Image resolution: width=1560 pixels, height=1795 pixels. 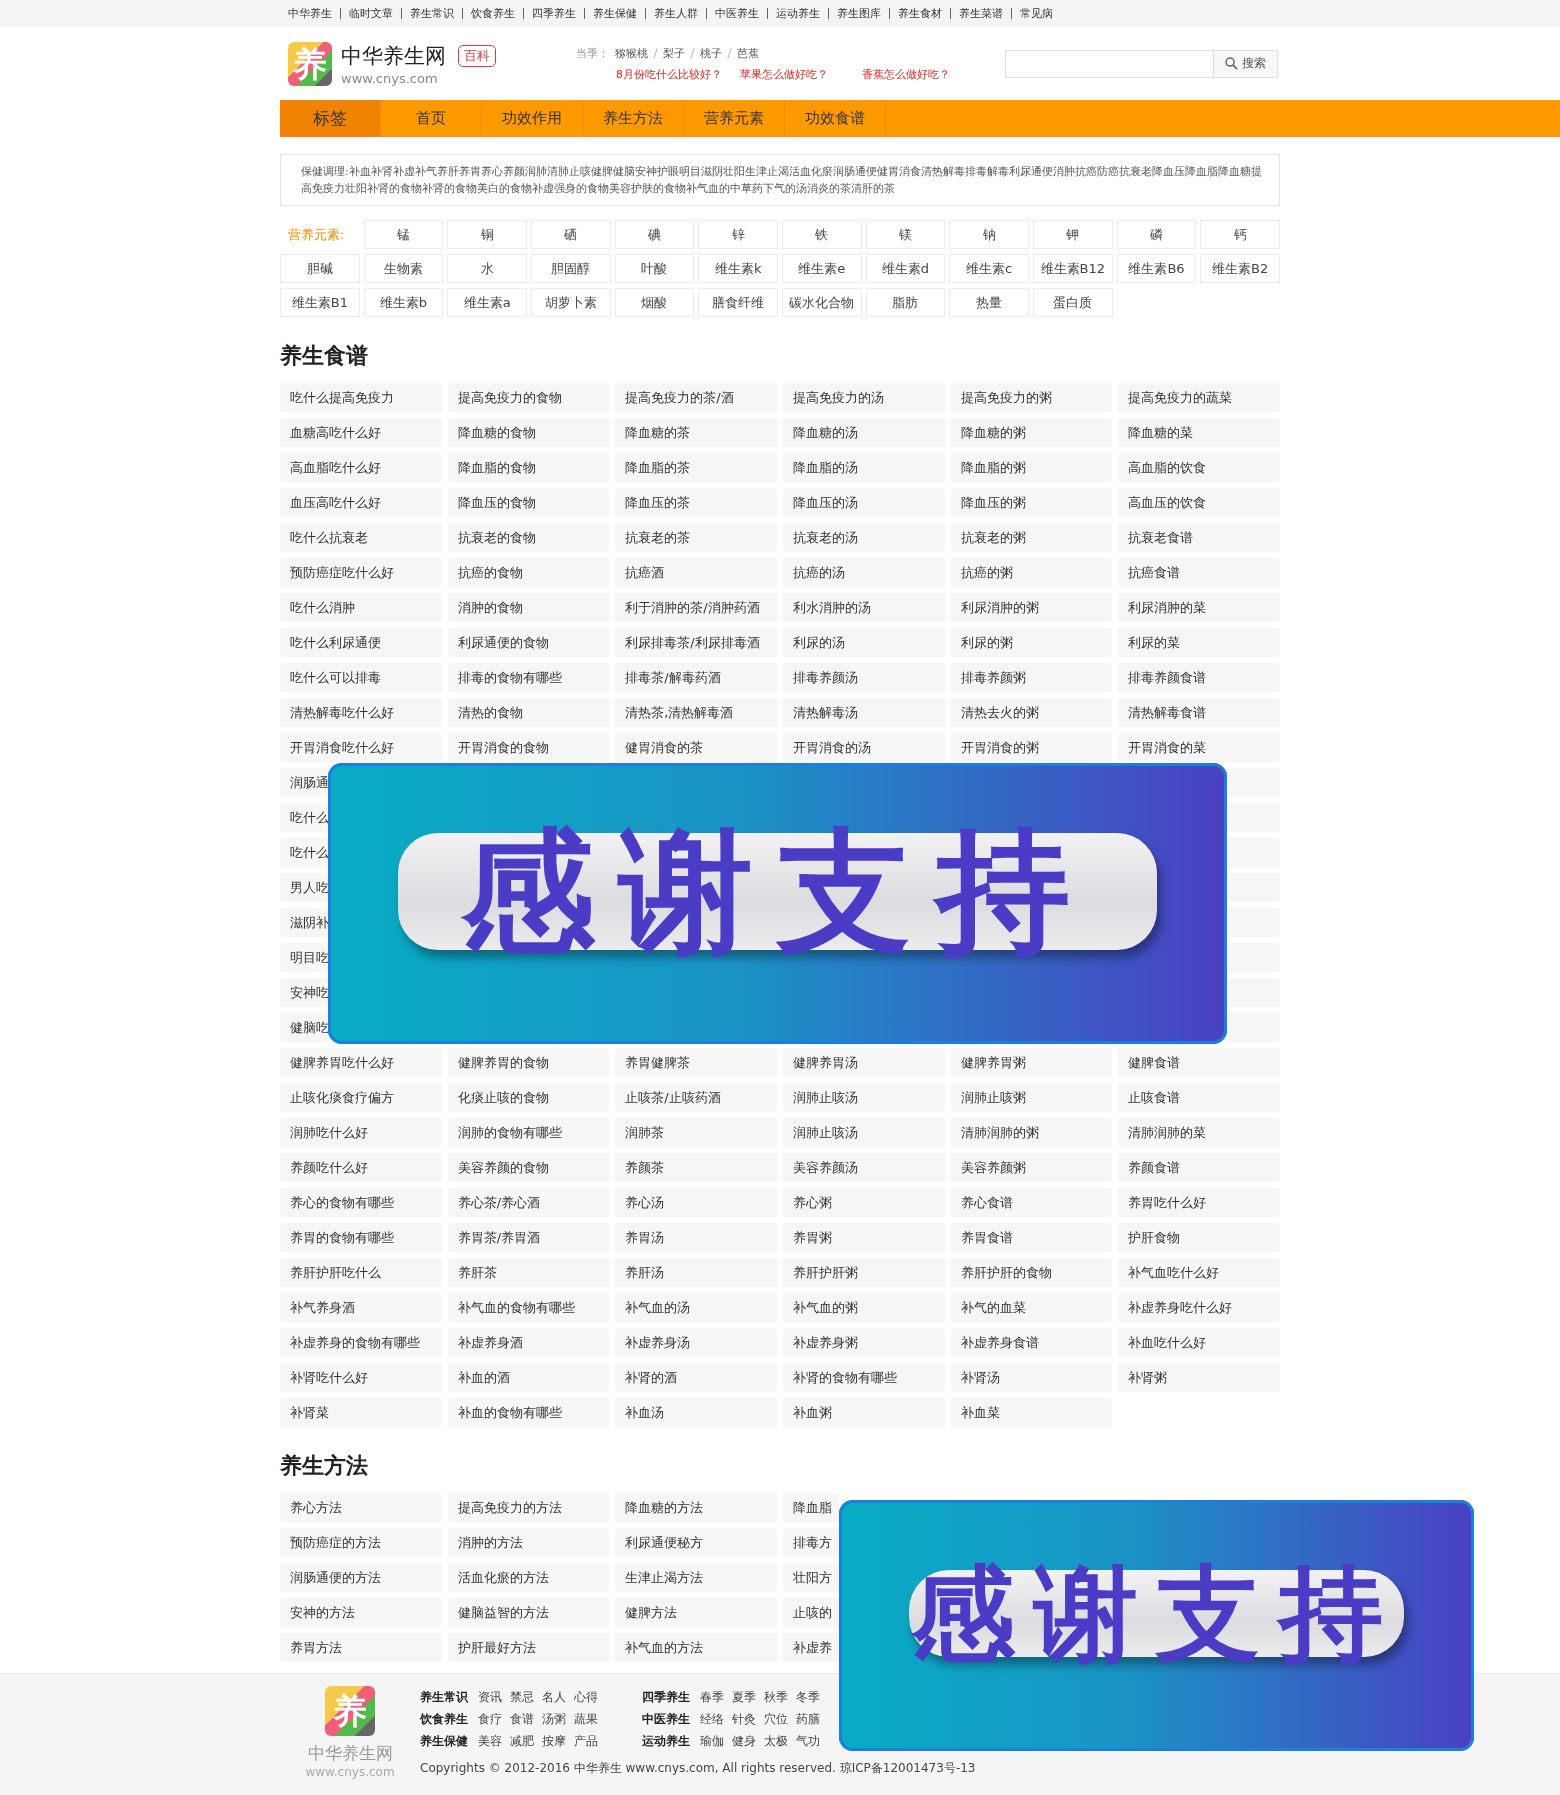 What do you see at coordinates (1031, 1202) in the screenshot?
I see `recipe-link: 养心食谱` at bounding box center [1031, 1202].